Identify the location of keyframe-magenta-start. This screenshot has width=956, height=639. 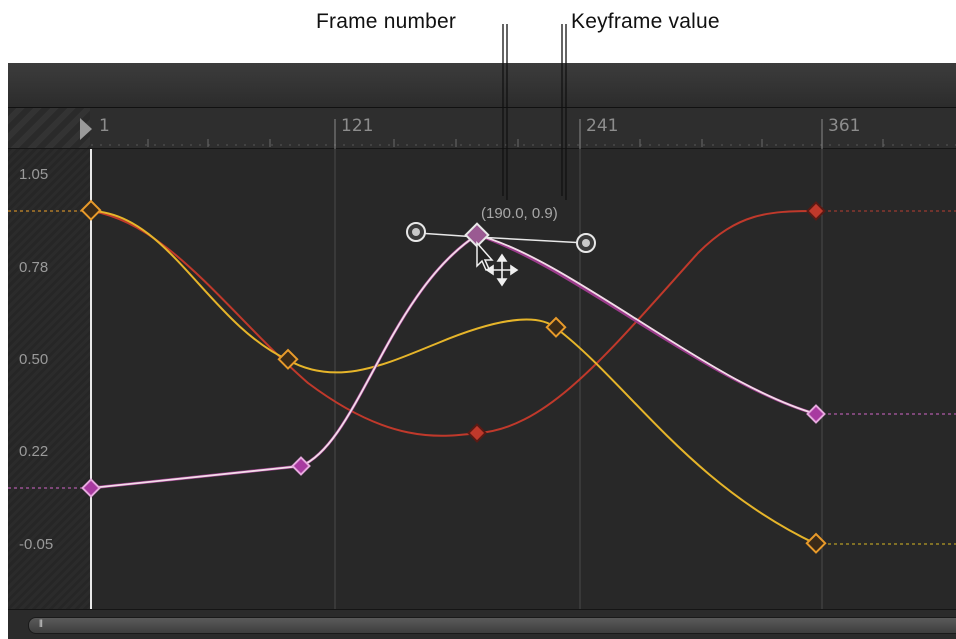
(91, 488).